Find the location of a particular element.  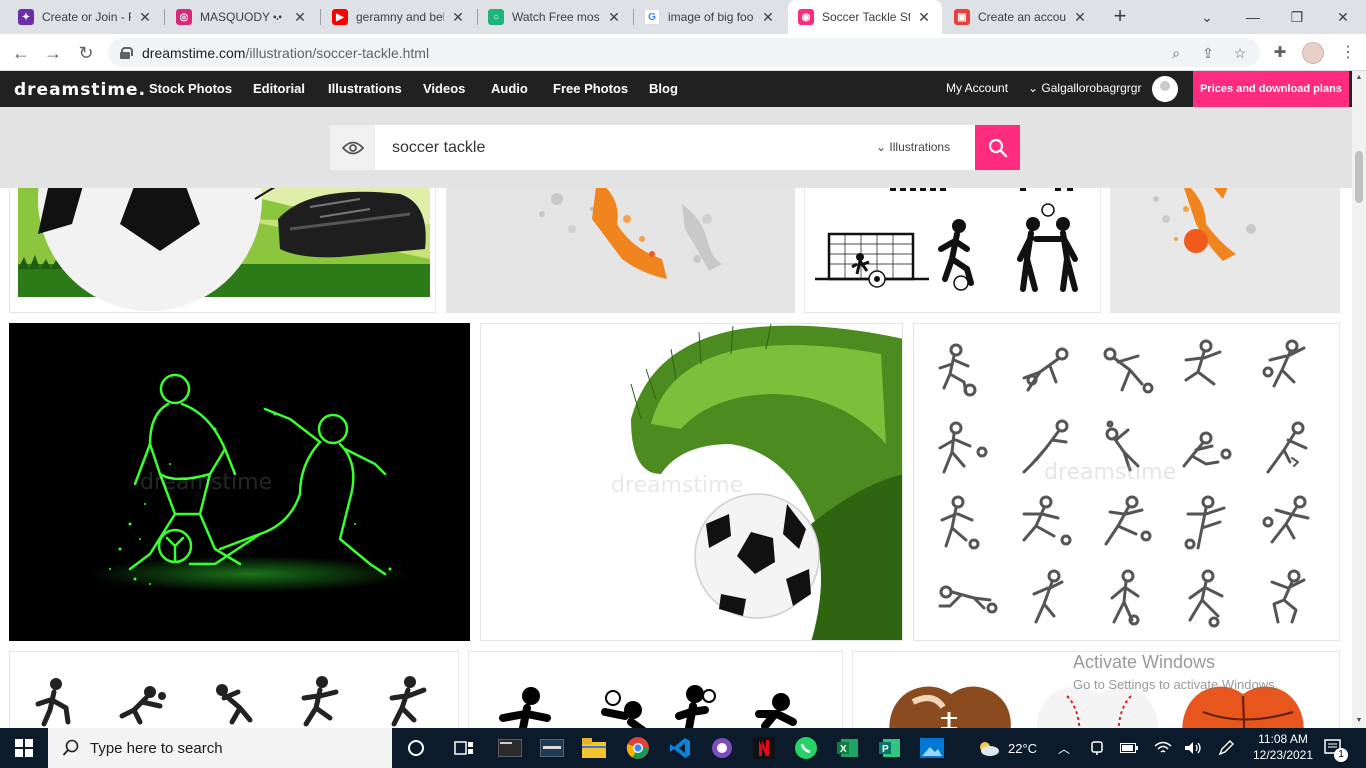

tab-favicon-icon: ▣ is located at coordinates (962, 17).